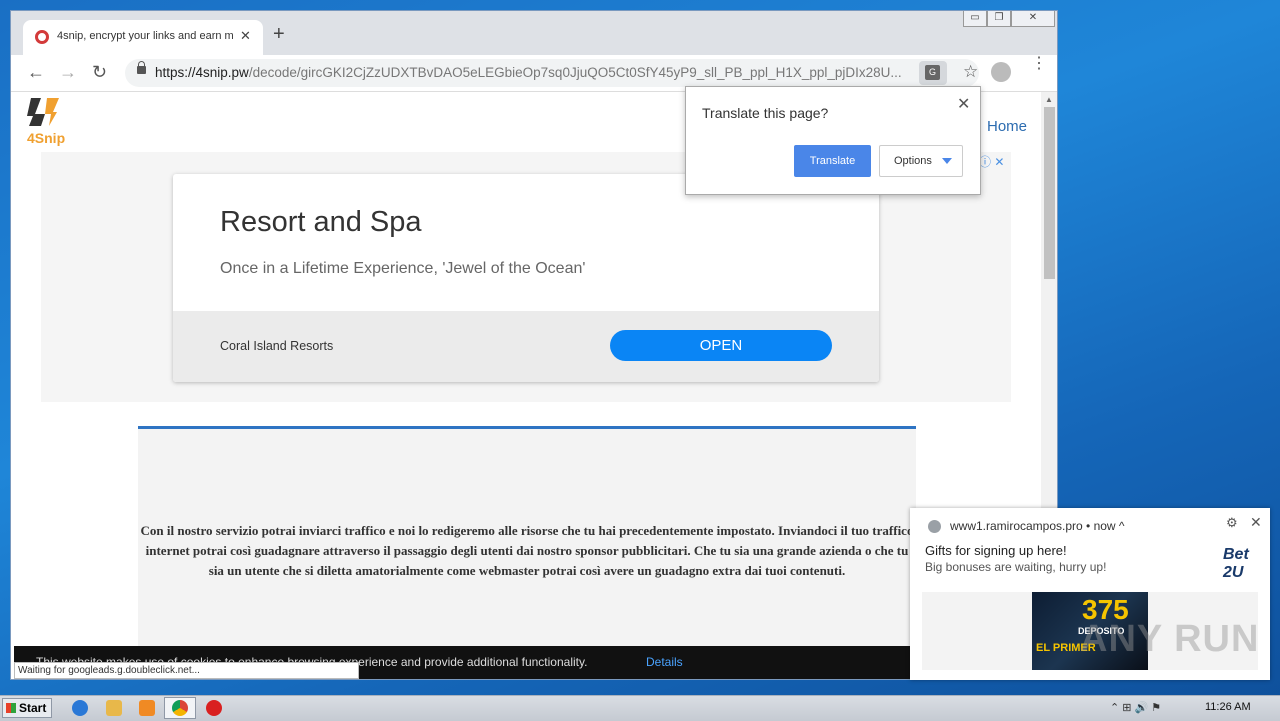  What do you see at coordinates (1001, 72) in the screenshot?
I see `profile-avatar` at bounding box center [1001, 72].